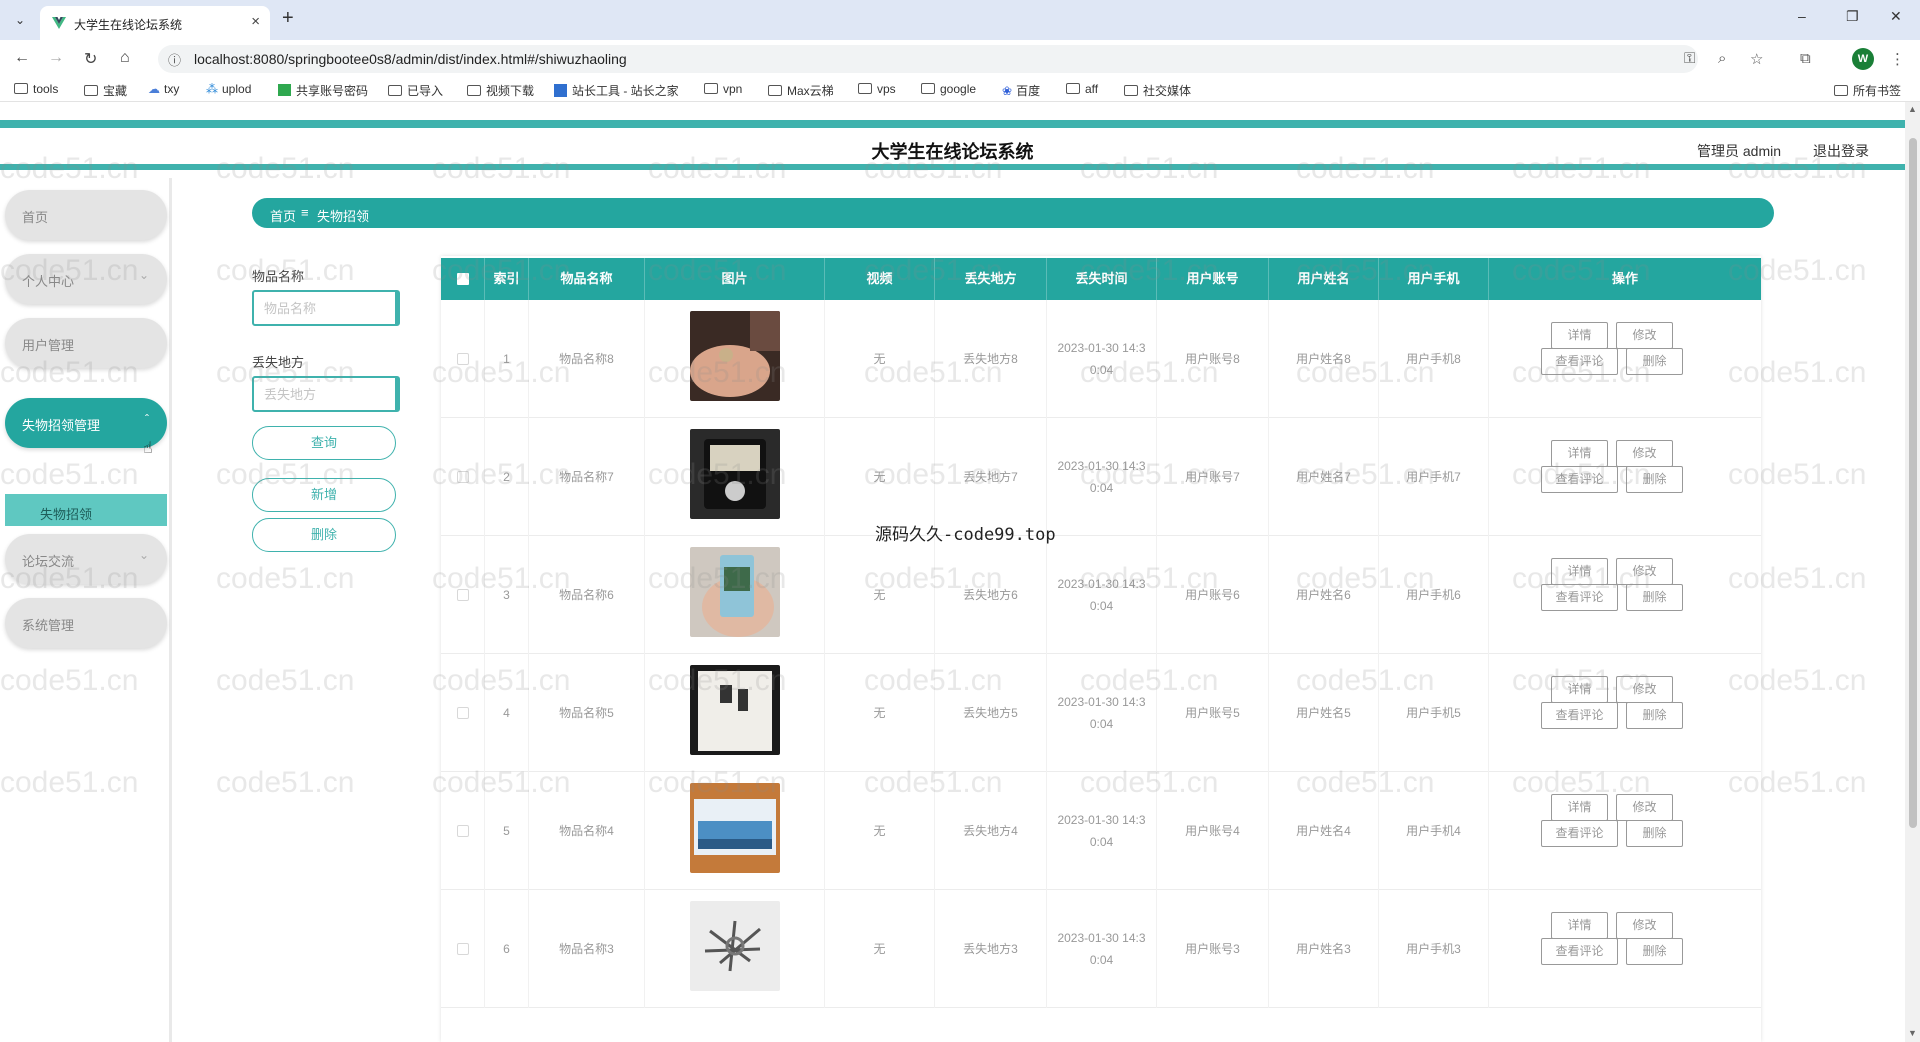  Describe the element at coordinates (1841, 151) in the screenshot. I see `logout-link: 退出登录` at that location.